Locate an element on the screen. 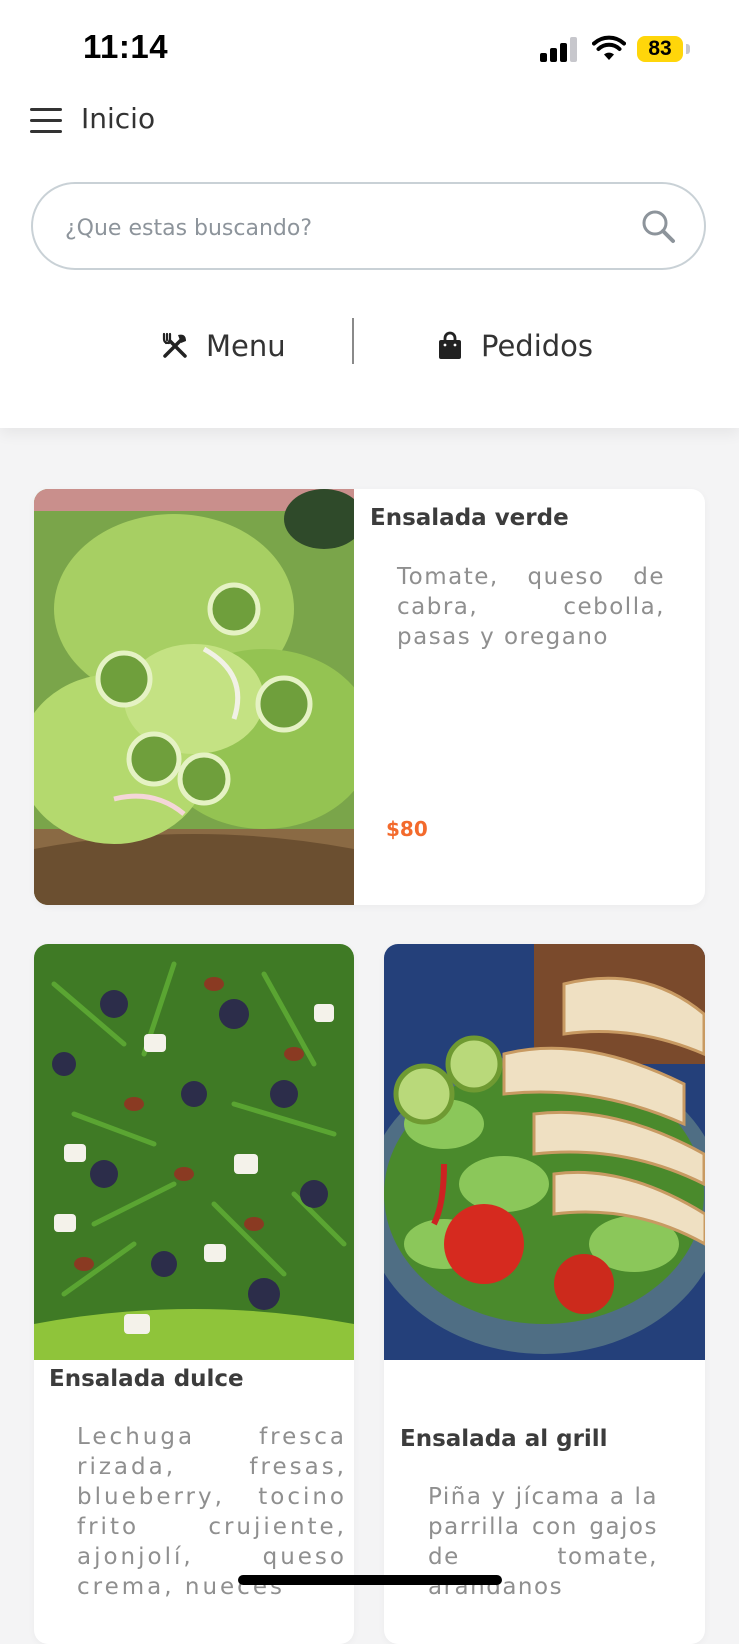 The image size is (739, 1644). grilled-chicken-salad-photo is located at coordinates (544, 1152).